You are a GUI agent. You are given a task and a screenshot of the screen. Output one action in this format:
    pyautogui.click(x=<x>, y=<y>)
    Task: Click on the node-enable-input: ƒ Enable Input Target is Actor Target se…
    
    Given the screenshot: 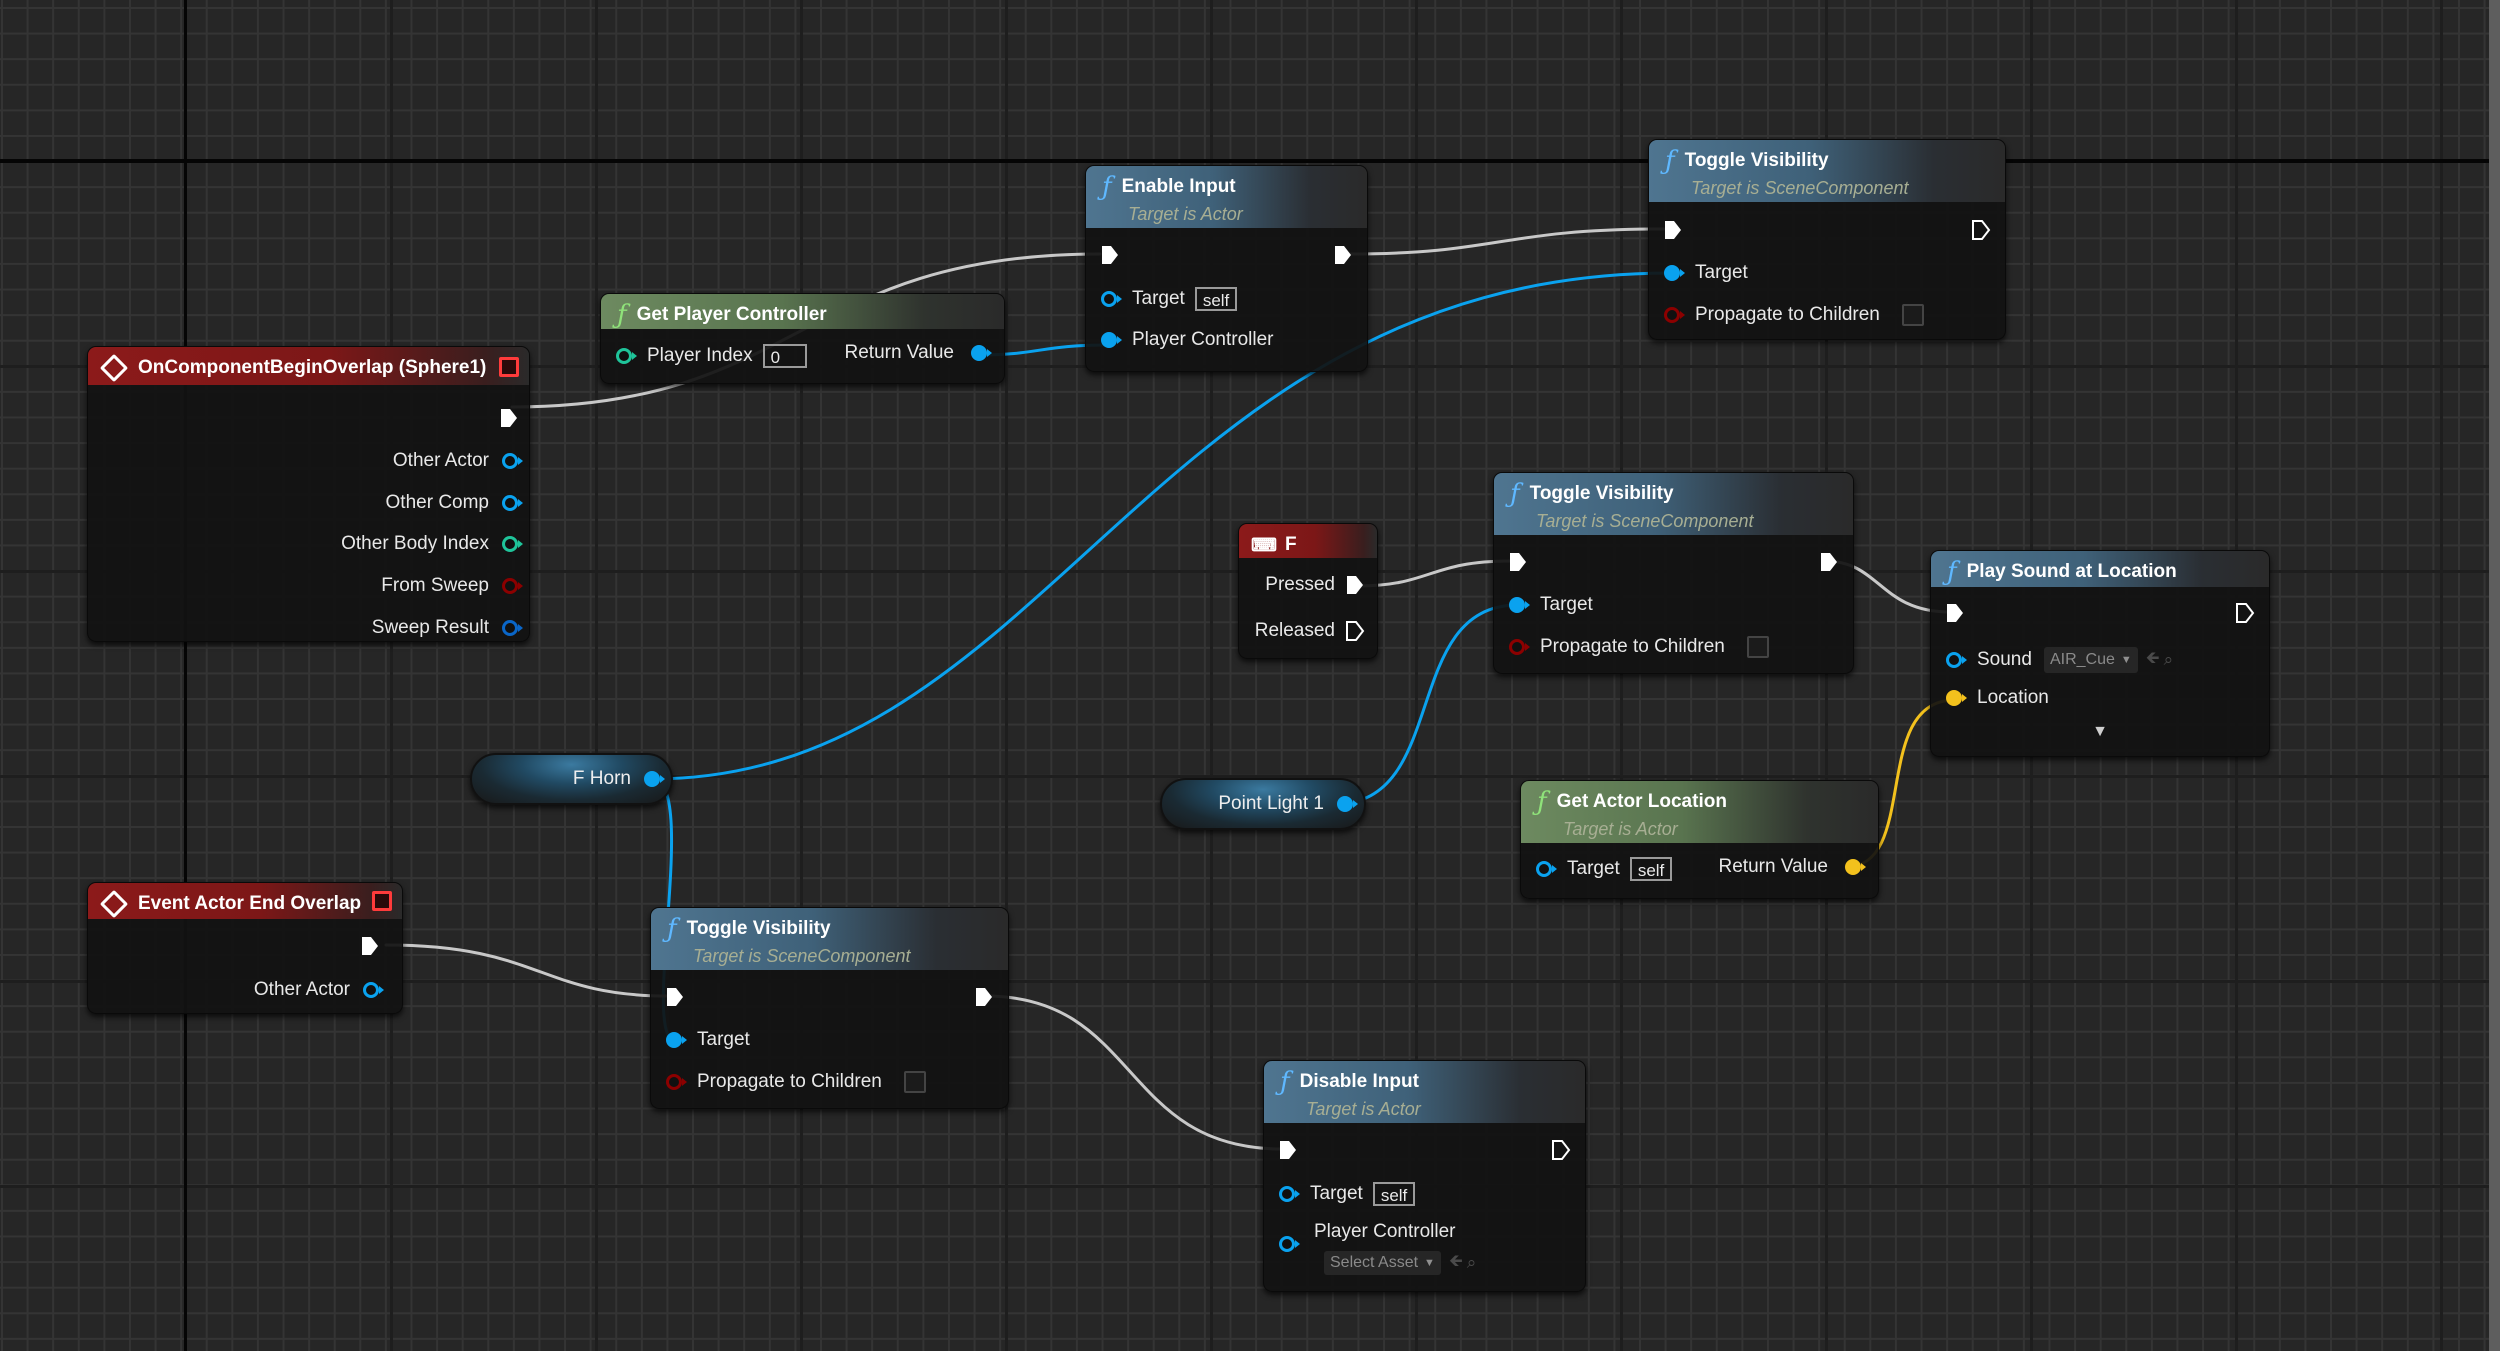 What is the action you would take?
    pyautogui.click(x=1226, y=268)
    